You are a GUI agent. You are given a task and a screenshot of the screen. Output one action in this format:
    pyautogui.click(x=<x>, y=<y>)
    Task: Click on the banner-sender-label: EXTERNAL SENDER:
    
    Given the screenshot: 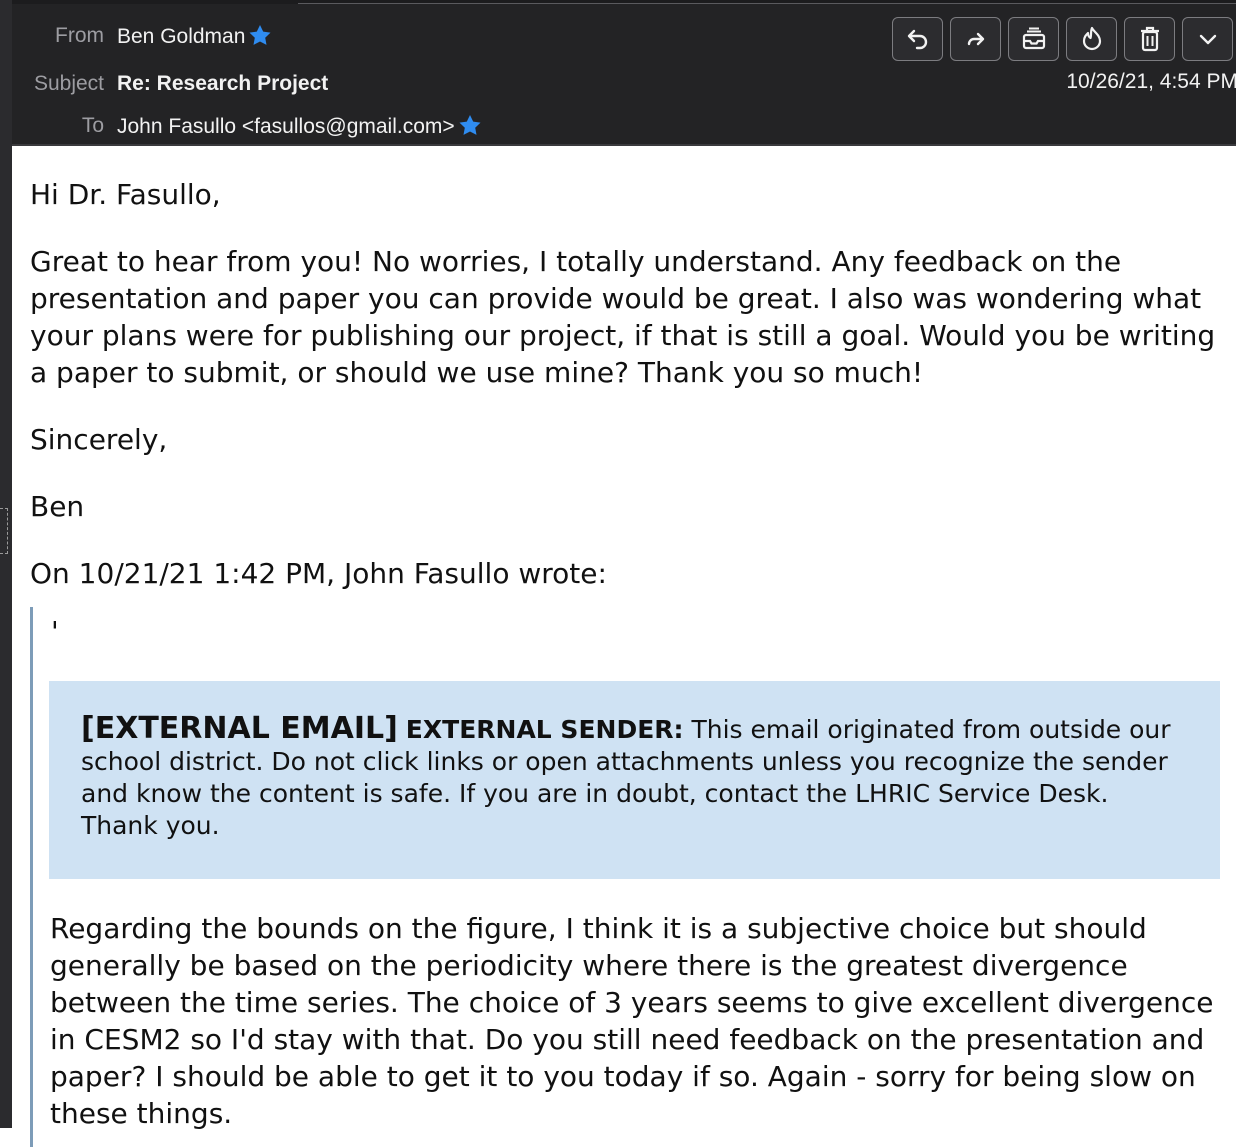 What is the action you would take?
    pyautogui.click(x=544, y=729)
    